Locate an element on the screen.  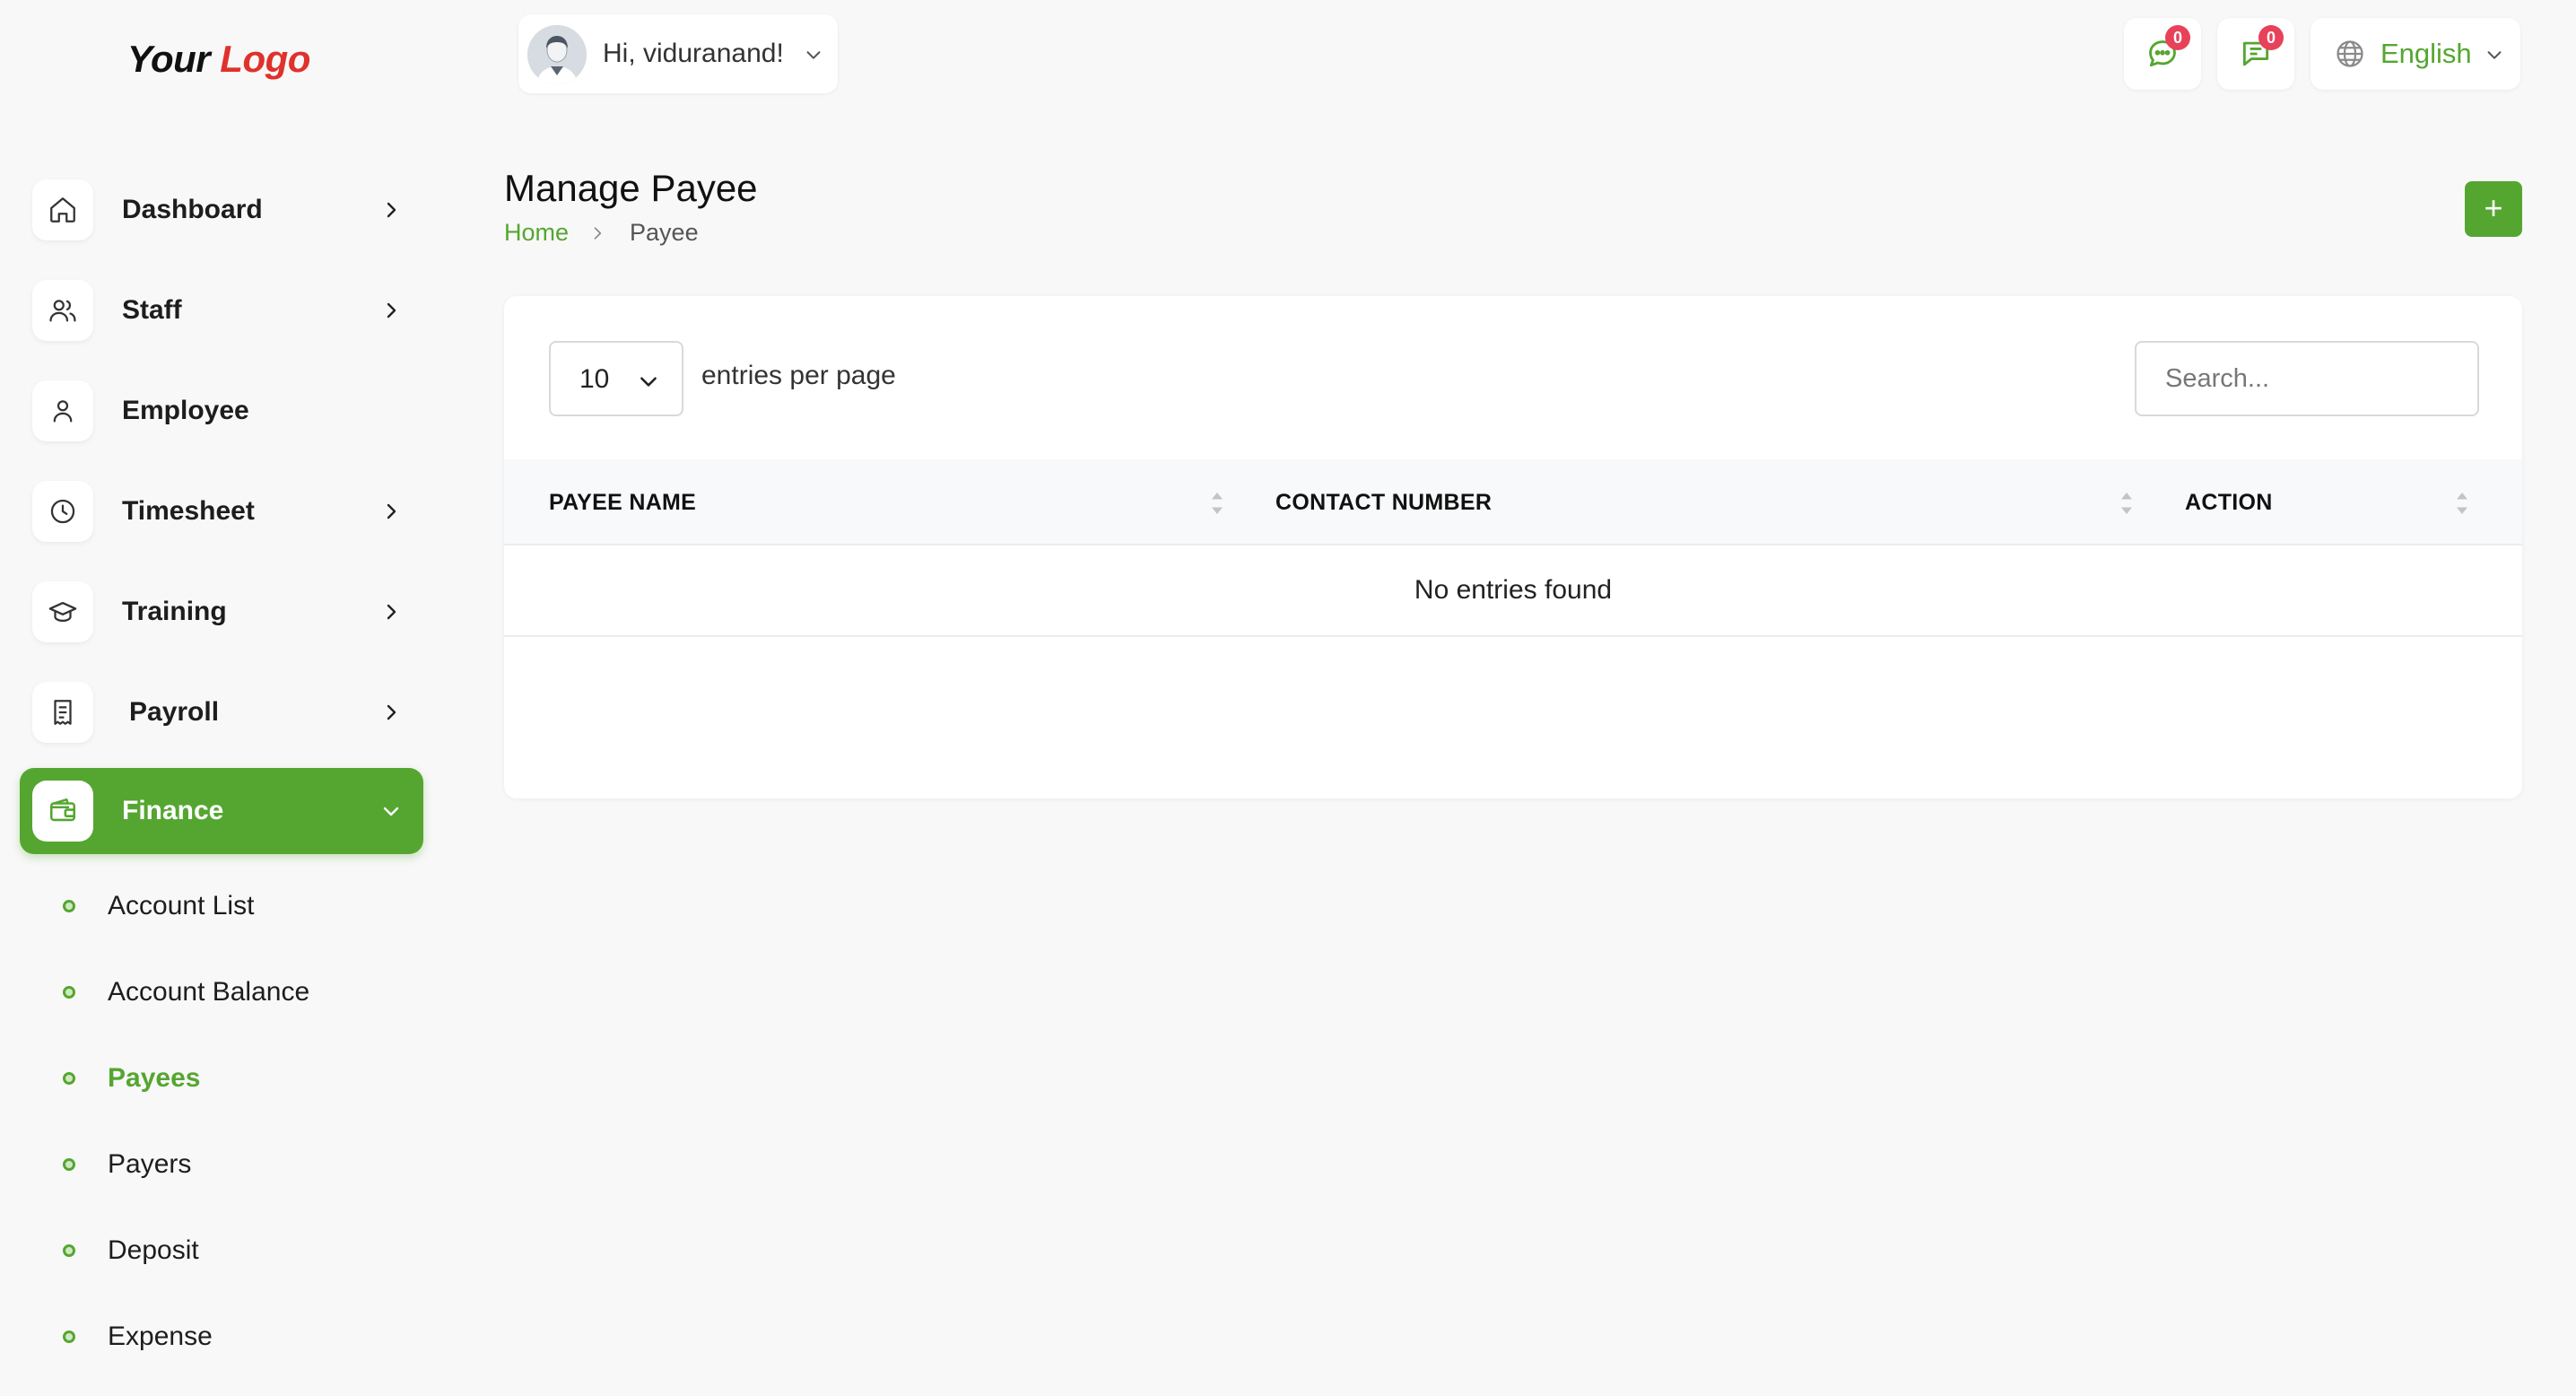
chat-badge: 0 is located at coordinates (2271, 37).